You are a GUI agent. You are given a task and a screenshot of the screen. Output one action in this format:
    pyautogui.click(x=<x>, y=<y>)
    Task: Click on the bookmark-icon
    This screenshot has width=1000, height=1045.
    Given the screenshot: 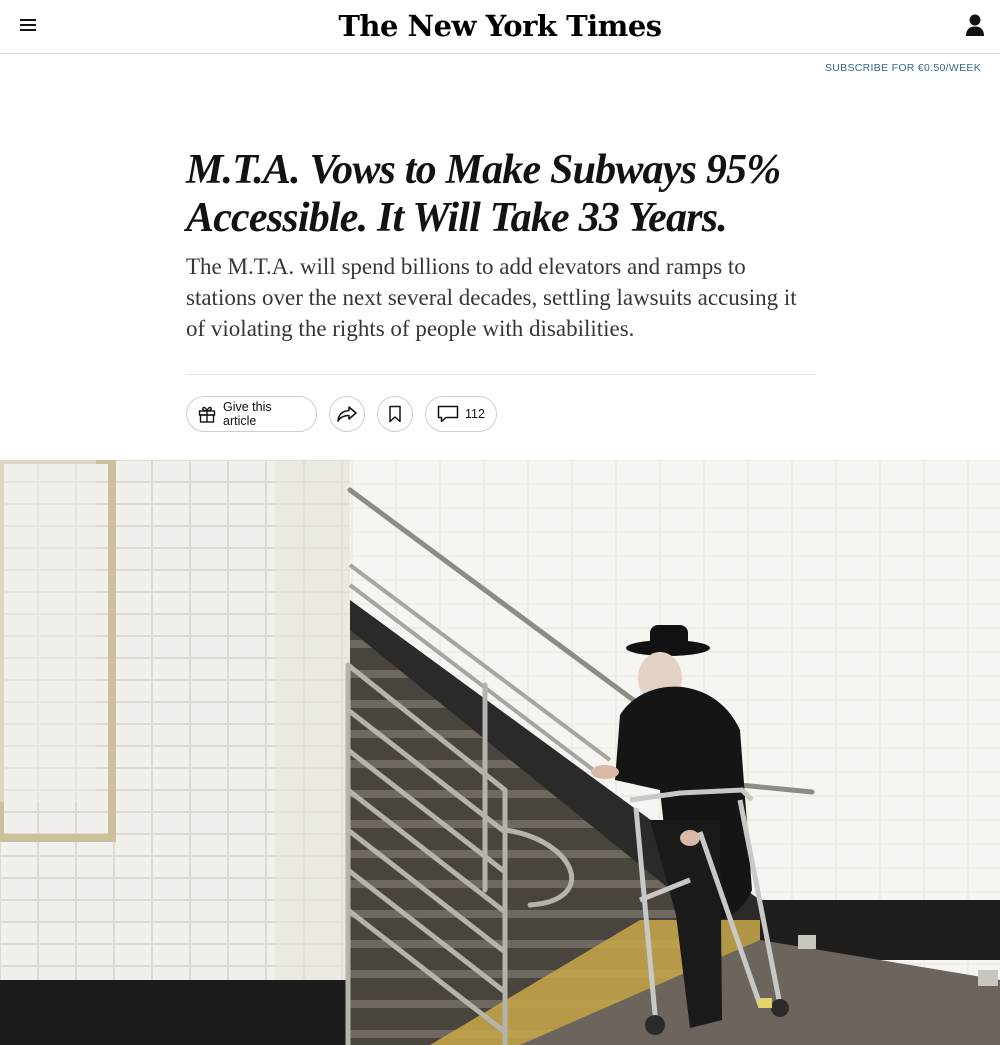 What is the action you would take?
    pyautogui.click(x=395, y=414)
    